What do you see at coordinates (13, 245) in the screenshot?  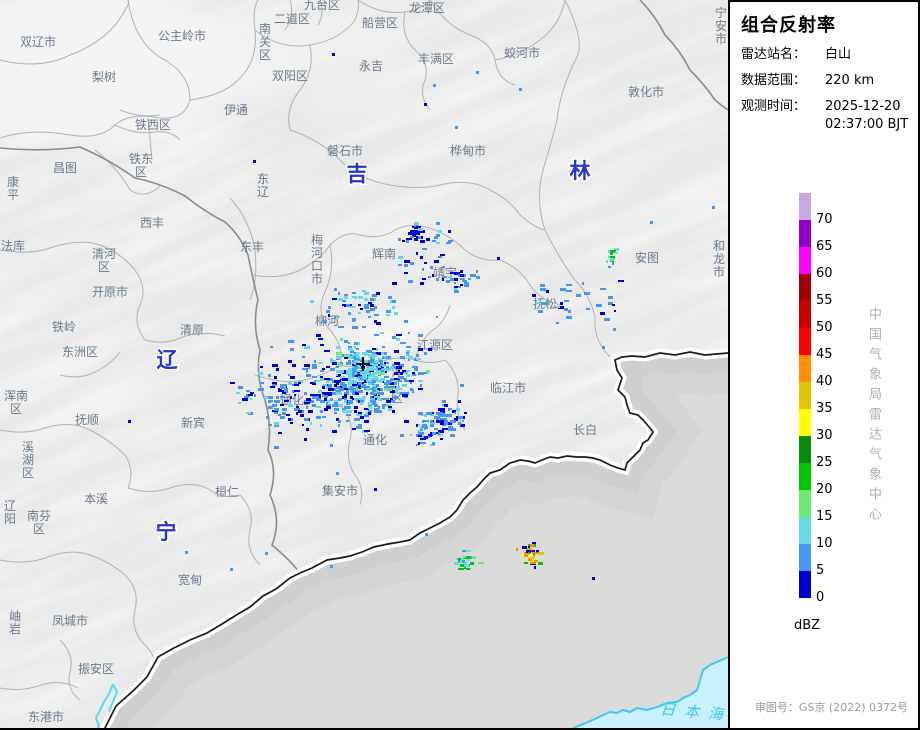 I see `place-label: 法库` at bounding box center [13, 245].